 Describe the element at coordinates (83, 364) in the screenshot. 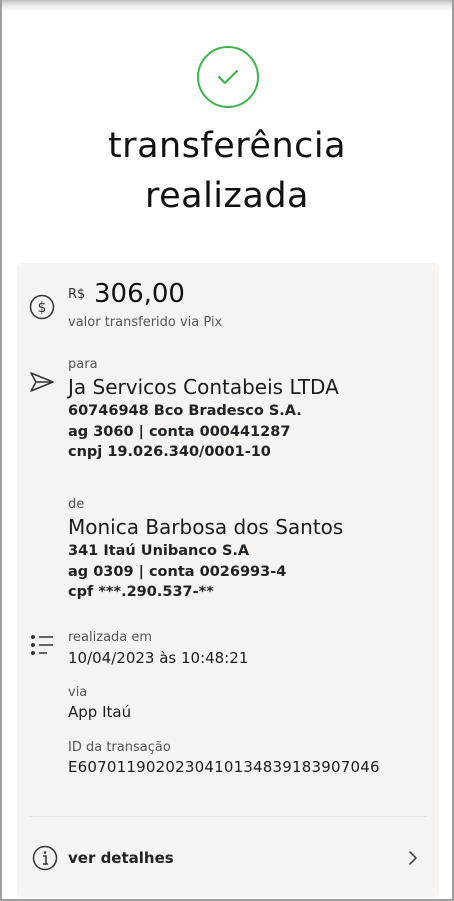

I see `recipient-label: para` at that location.